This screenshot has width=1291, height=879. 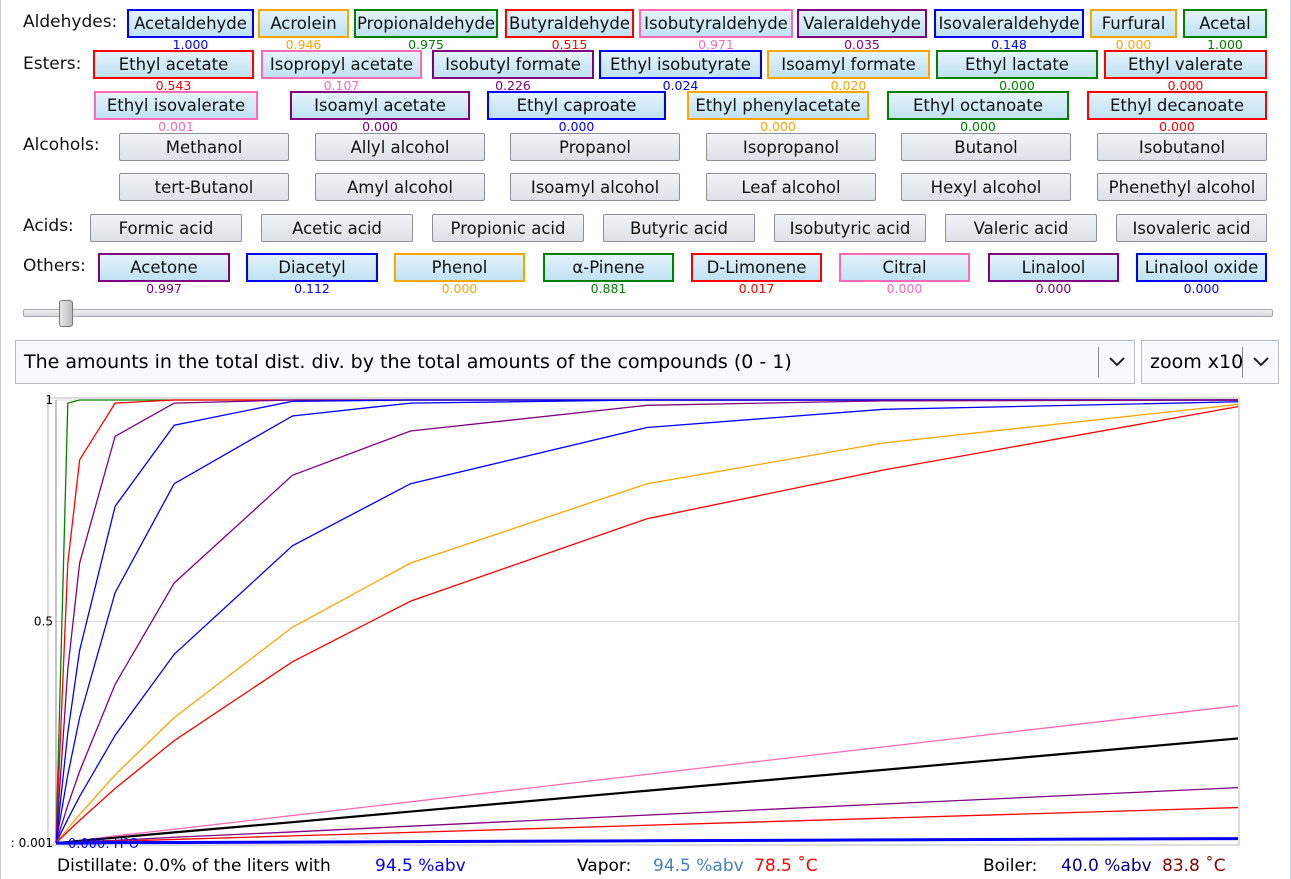 I want to click on compound-button-allyl-alcohol: Allyl alcohol, so click(x=400, y=147).